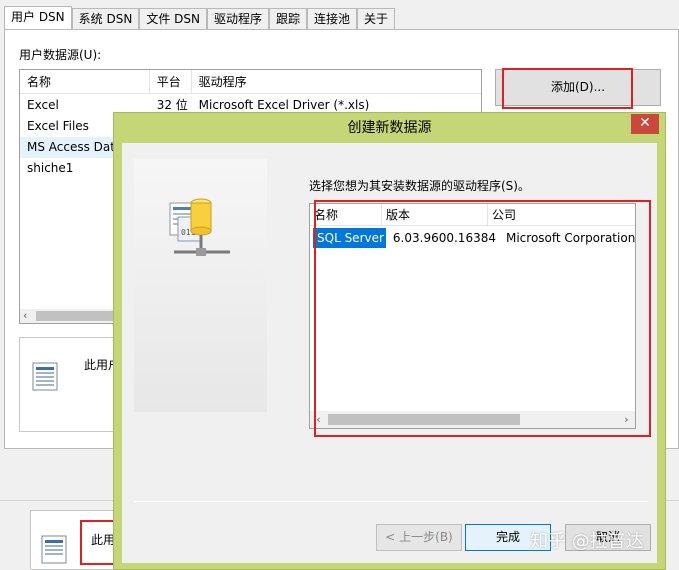  I want to click on tab-about: 关于, so click(376, 19).